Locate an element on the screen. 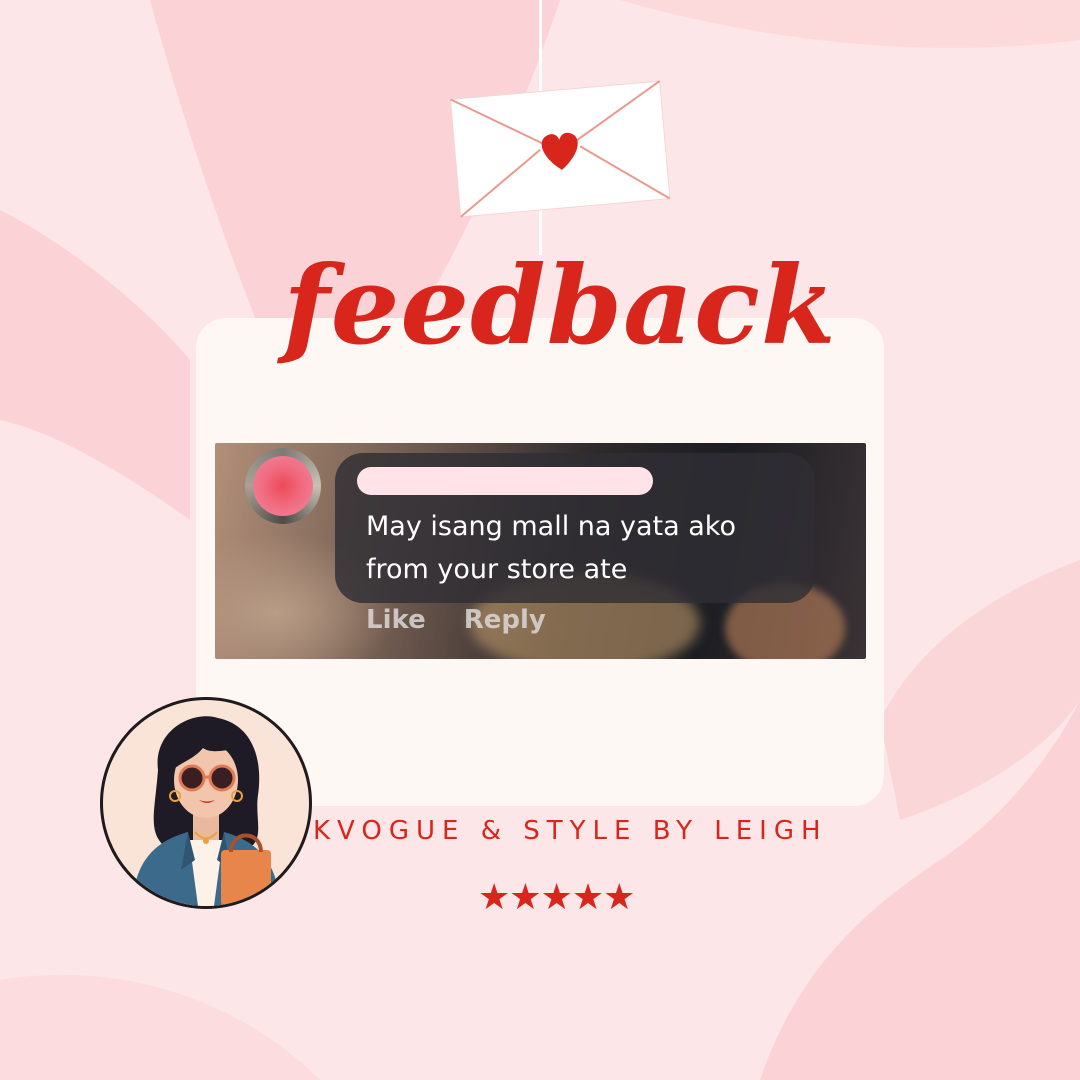  page-title: feedback is located at coordinates (560, 306).